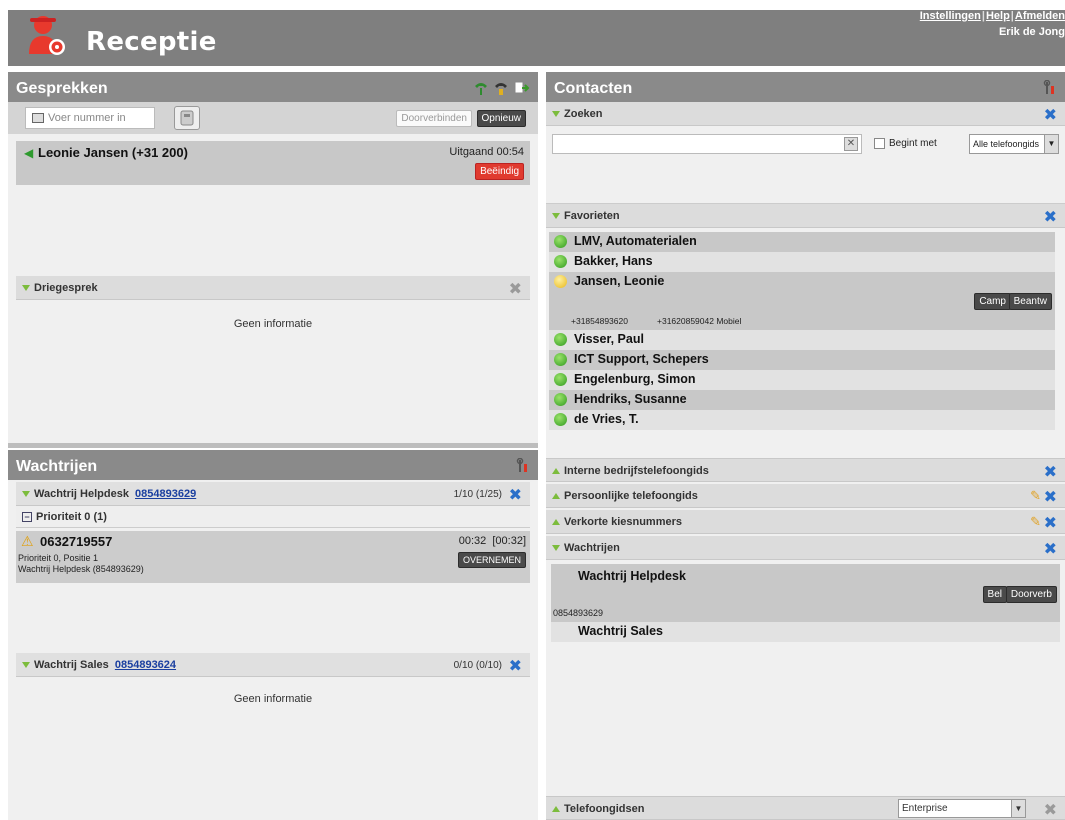 The image size is (1065, 820). Describe the element at coordinates (66, 288) in the screenshot. I see `conference-title: Driegesprek` at that location.